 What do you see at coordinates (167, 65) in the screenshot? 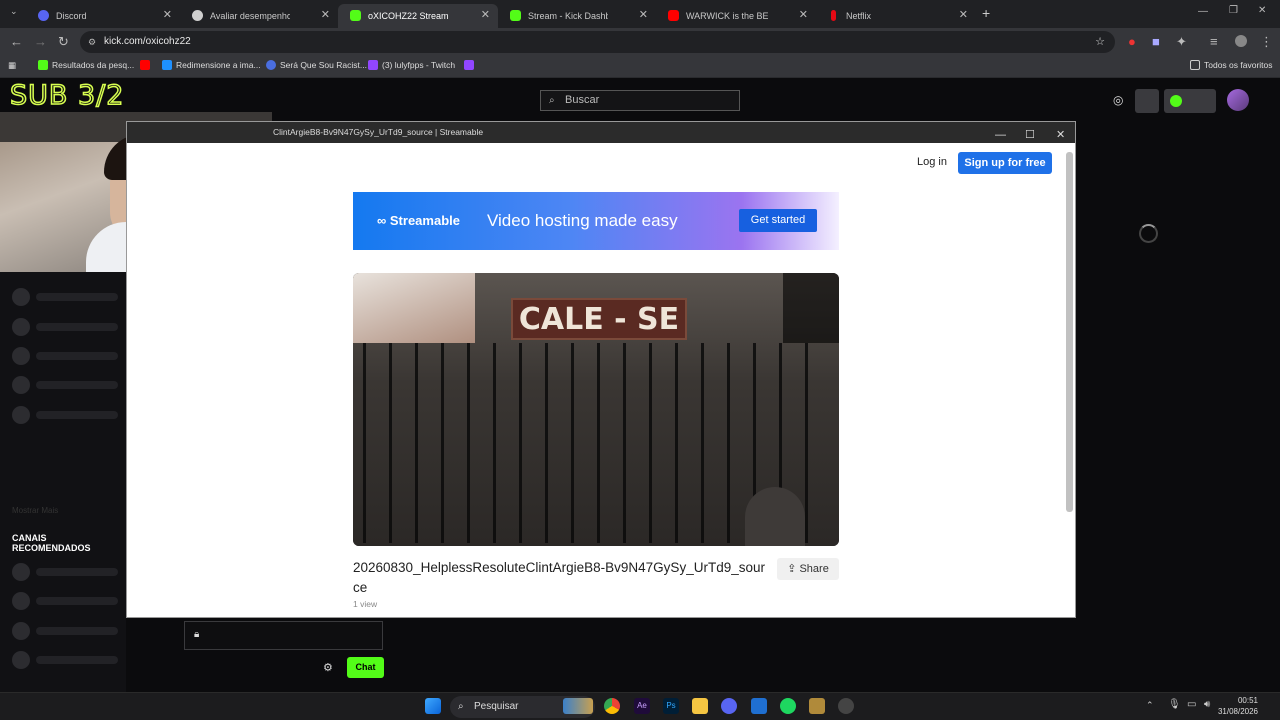
I see `resize-icon` at bounding box center [167, 65].